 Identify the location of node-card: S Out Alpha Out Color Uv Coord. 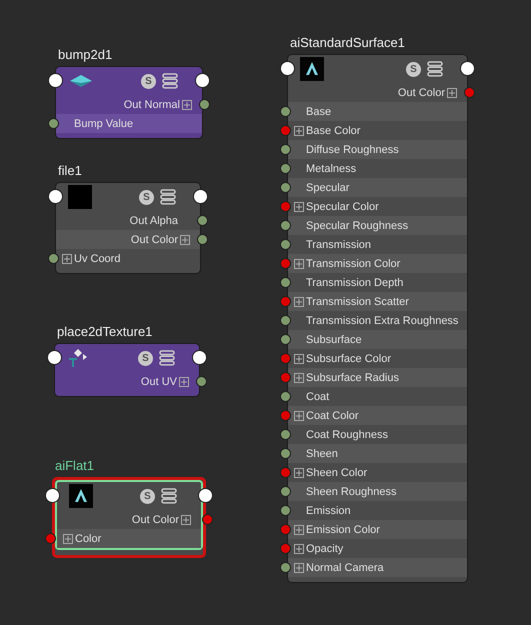
(128, 228).